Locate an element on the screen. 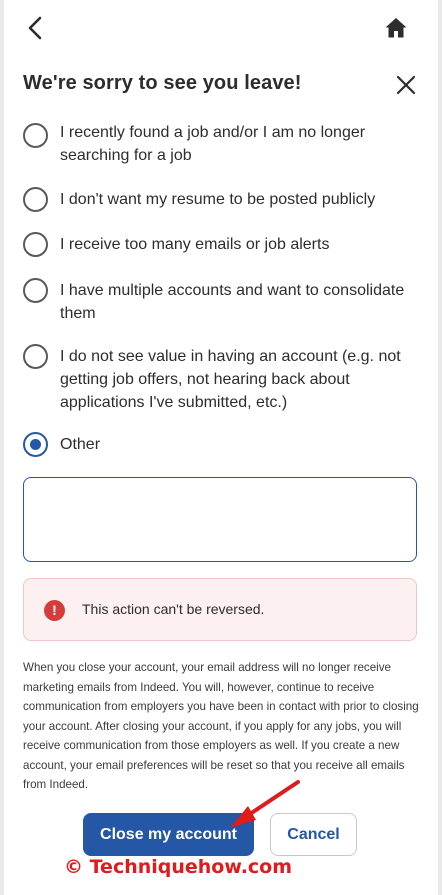  other-reason-input is located at coordinates (220, 519).